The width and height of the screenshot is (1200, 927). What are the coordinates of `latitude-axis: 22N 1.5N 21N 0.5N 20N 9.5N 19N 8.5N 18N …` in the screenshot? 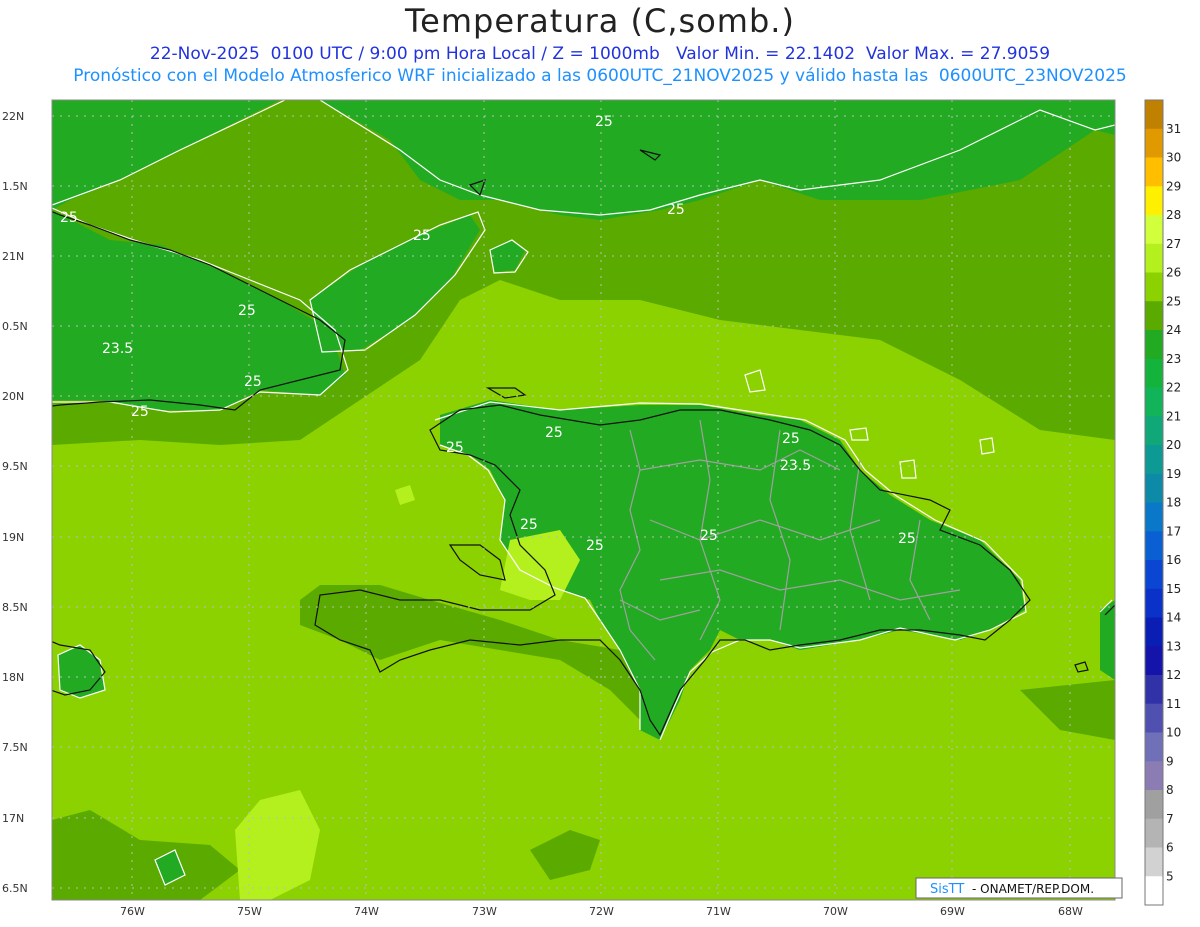 It's located at (15, 502).